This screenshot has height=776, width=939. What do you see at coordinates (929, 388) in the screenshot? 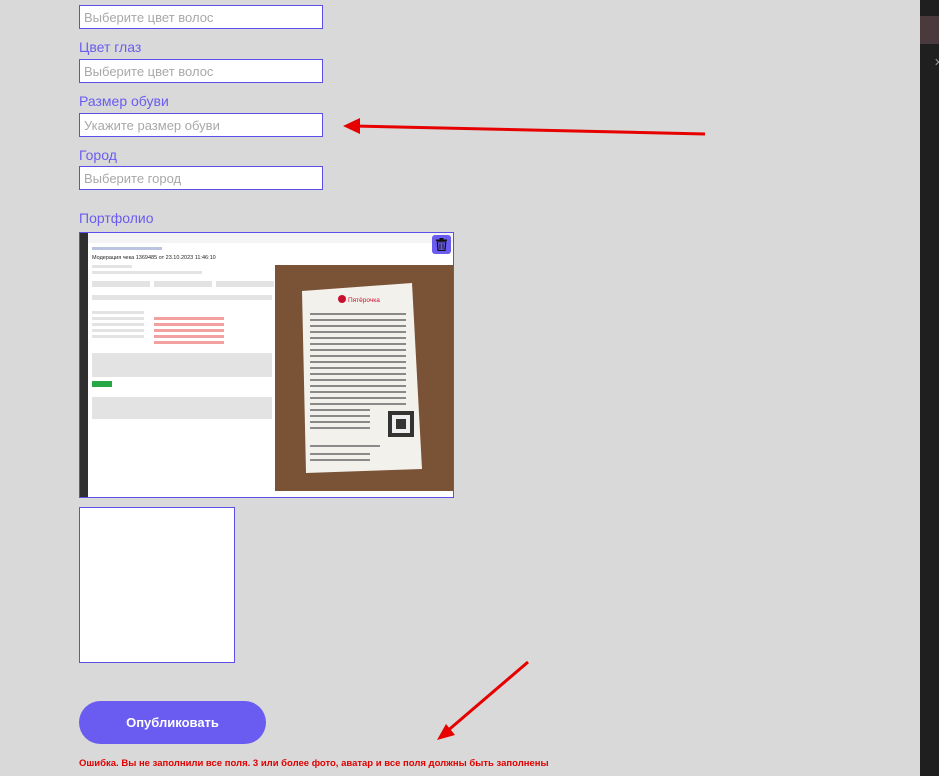
I see `side-panel-edge: ✕` at bounding box center [929, 388].